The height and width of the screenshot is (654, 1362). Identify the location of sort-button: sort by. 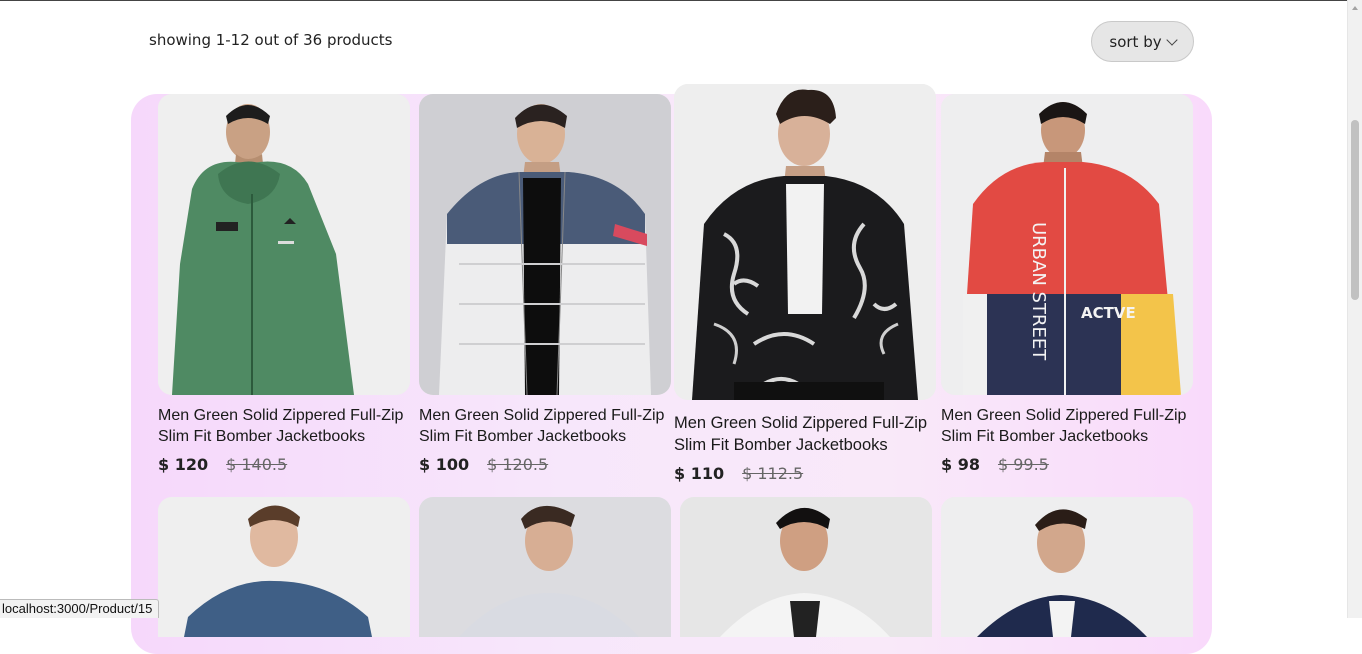
(1142, 41).